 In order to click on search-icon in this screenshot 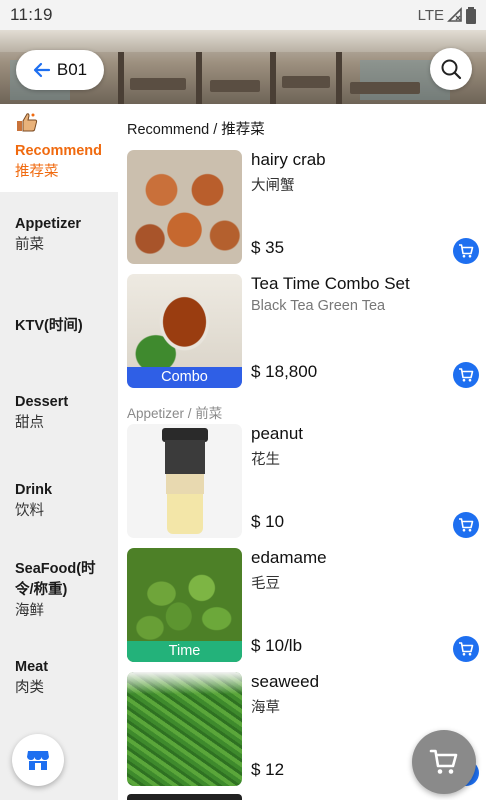, I will do `click(451, 69)`.